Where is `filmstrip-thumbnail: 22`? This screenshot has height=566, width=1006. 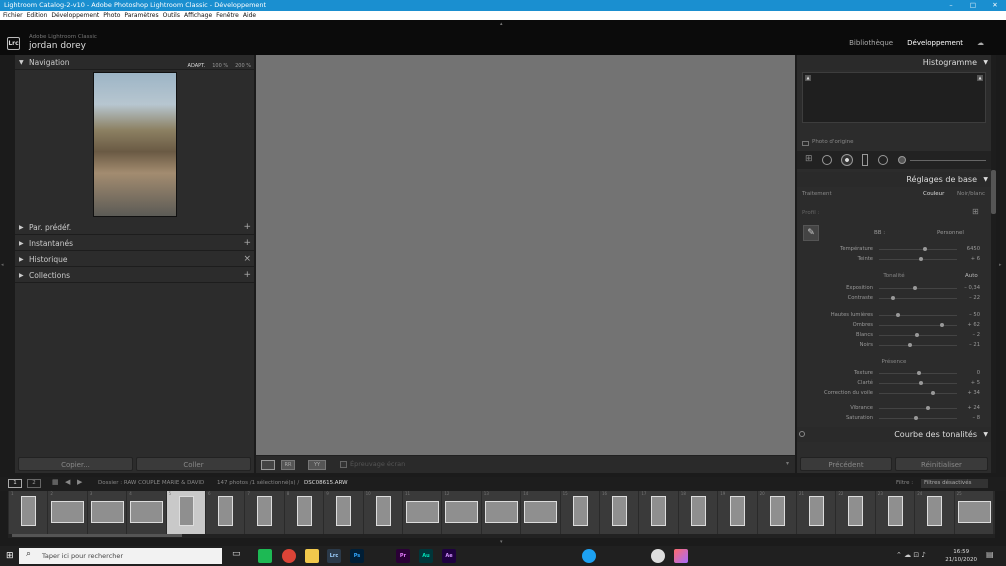 filmstrip-thumbnail: 22 is located at coordinates (855, 512).